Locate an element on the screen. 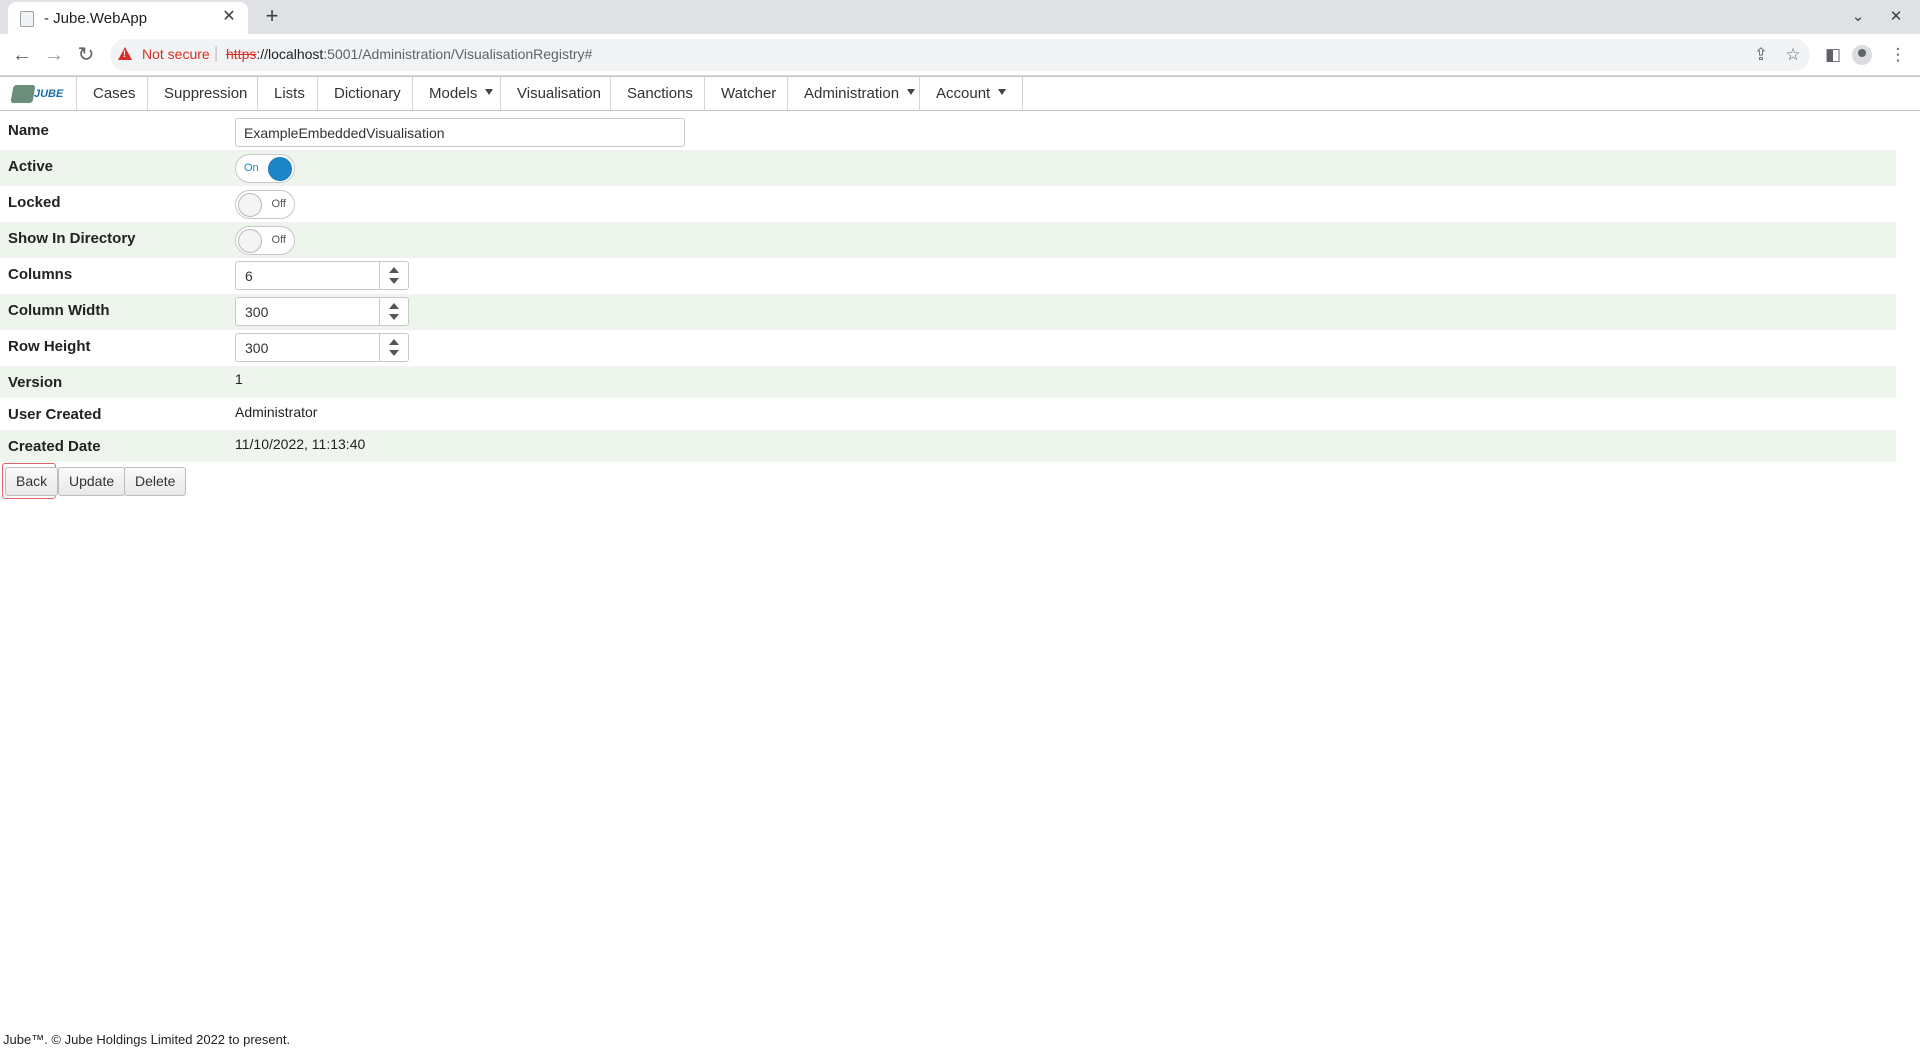 This screenshot has width=1920, height=1049. menu-cases: Cases is located at coordinates (114, 93).